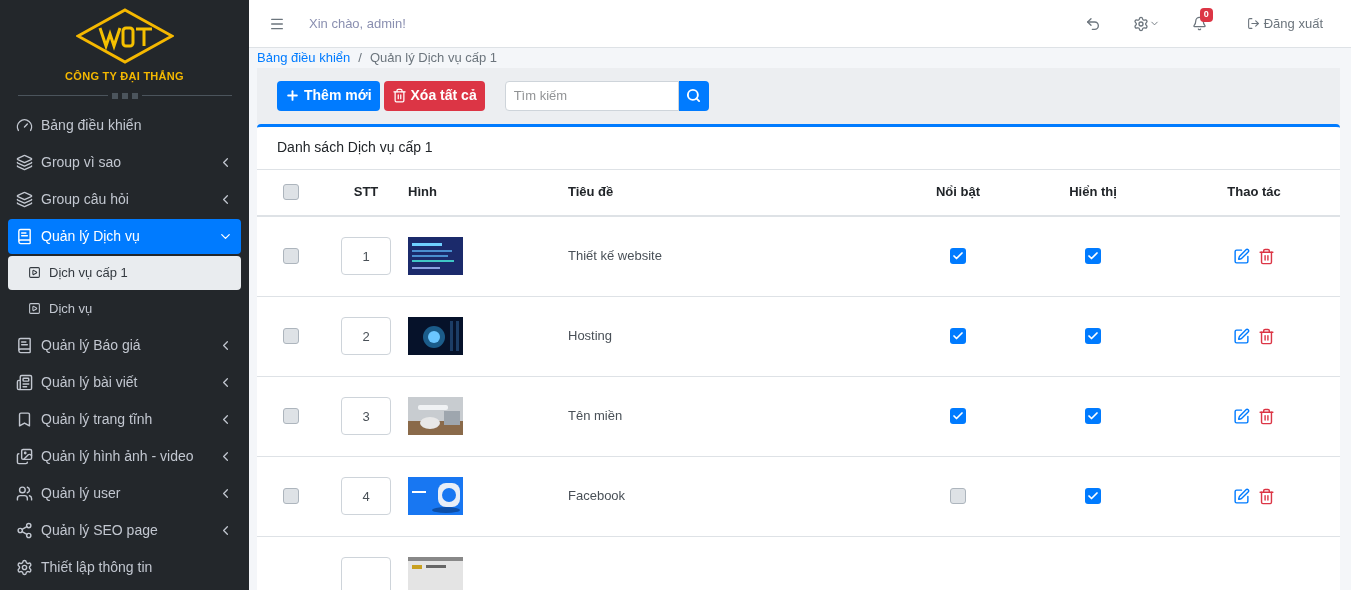  What do you see at coordinates (399, 95) in the screenshot?
I see `trash-icon` at bounding box center [399, 95].